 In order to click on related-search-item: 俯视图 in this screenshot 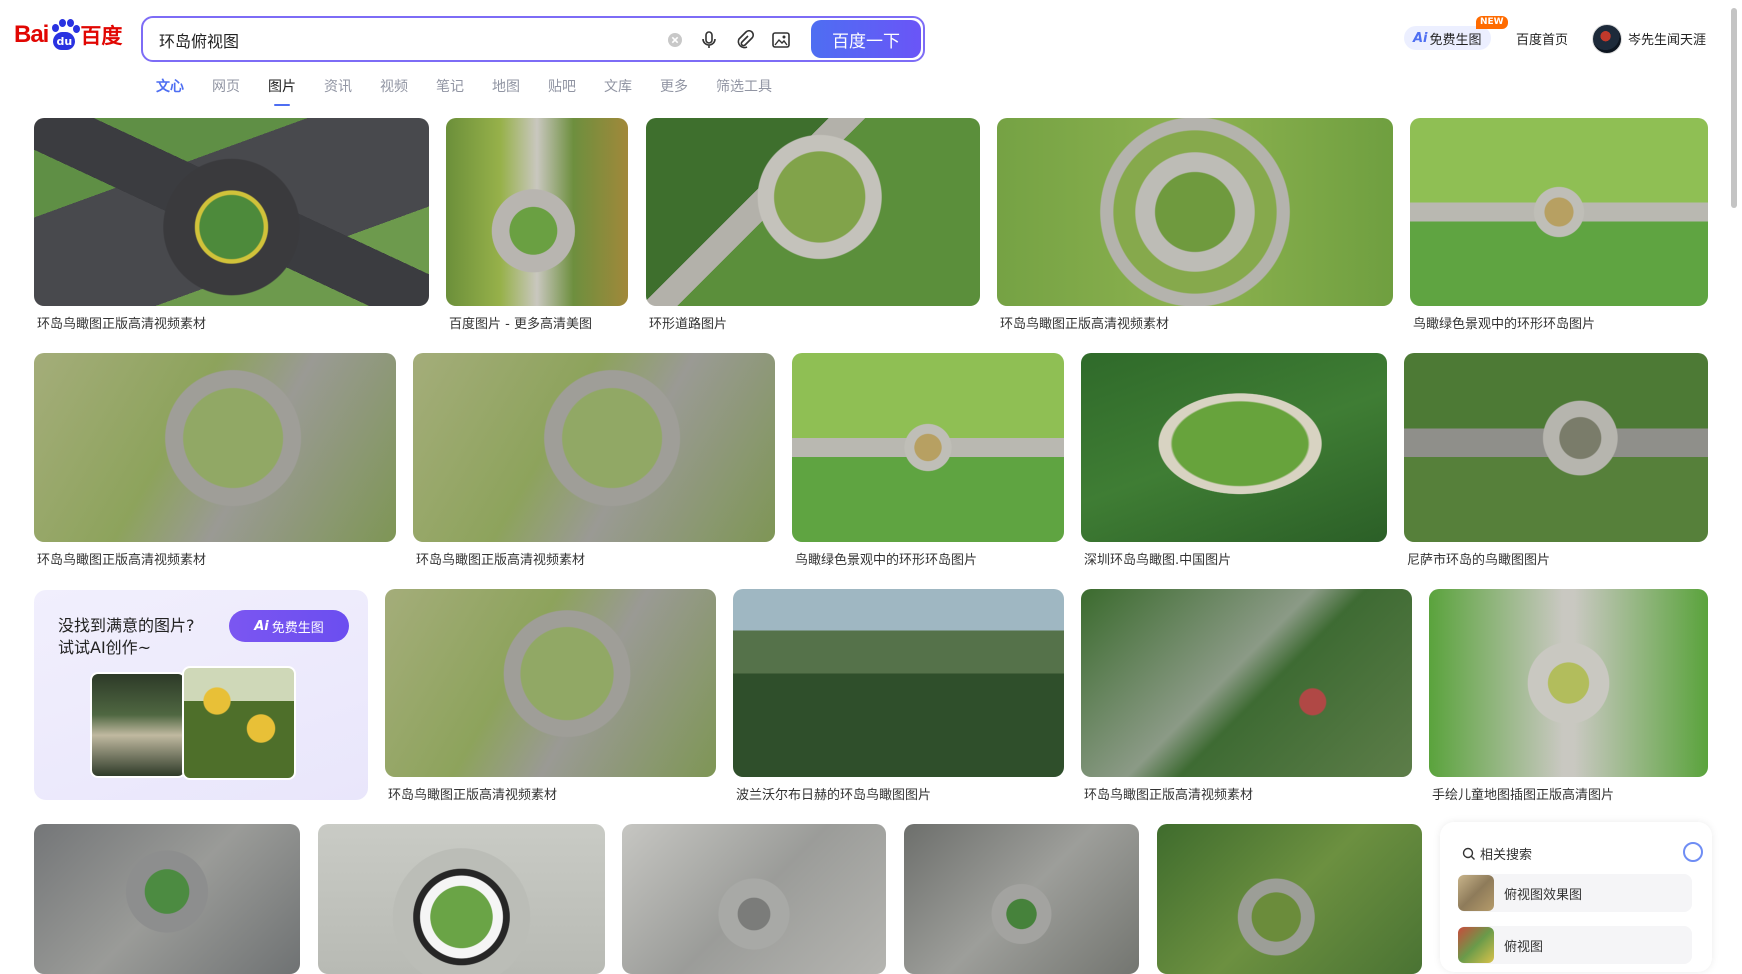, I will do `click(1575, 945)`.